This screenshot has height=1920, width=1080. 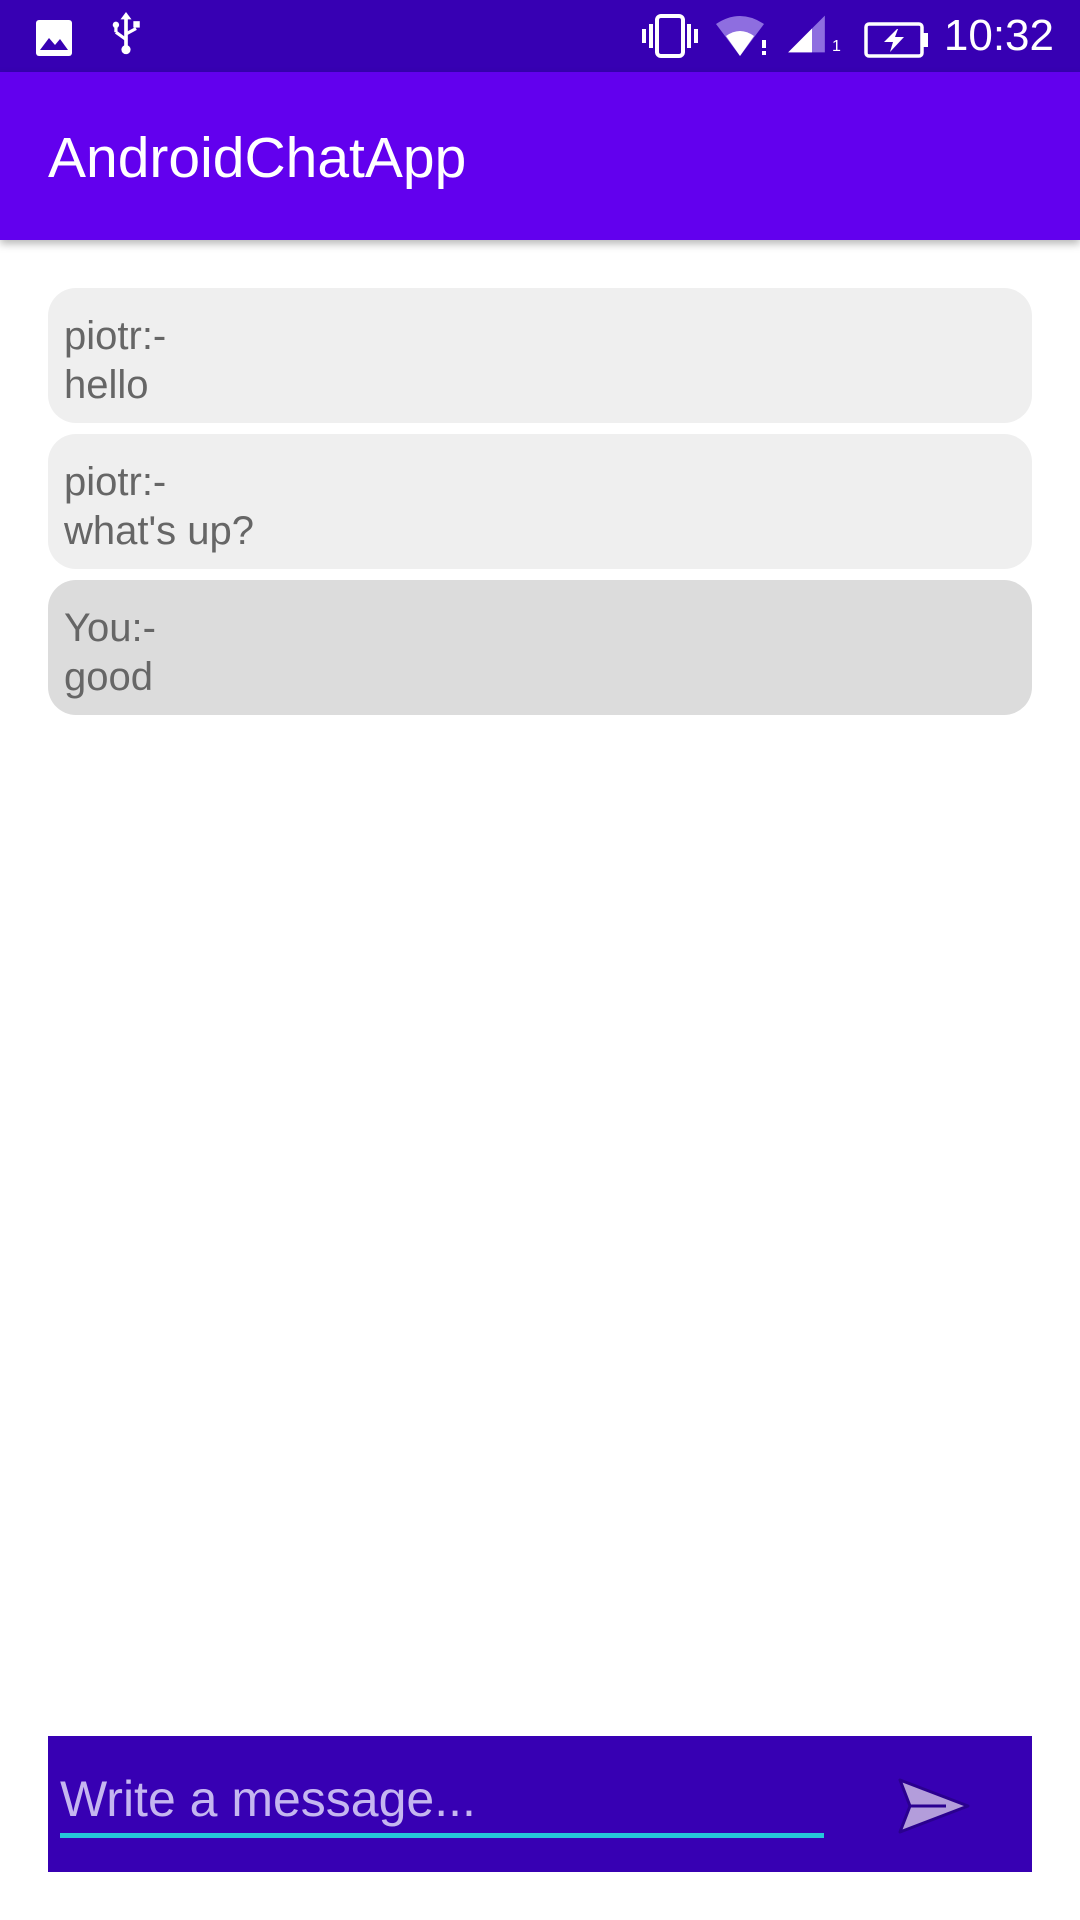 I want to click on message-composer, so click(x=540, y=1804).